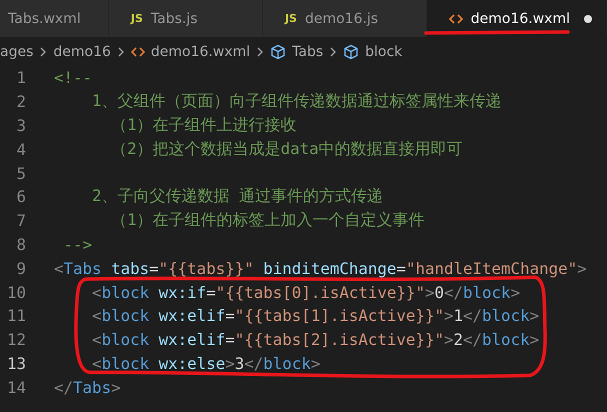 The image size is (607, 412). I want to click on unsaved-dot-icon, so click(588, 18).